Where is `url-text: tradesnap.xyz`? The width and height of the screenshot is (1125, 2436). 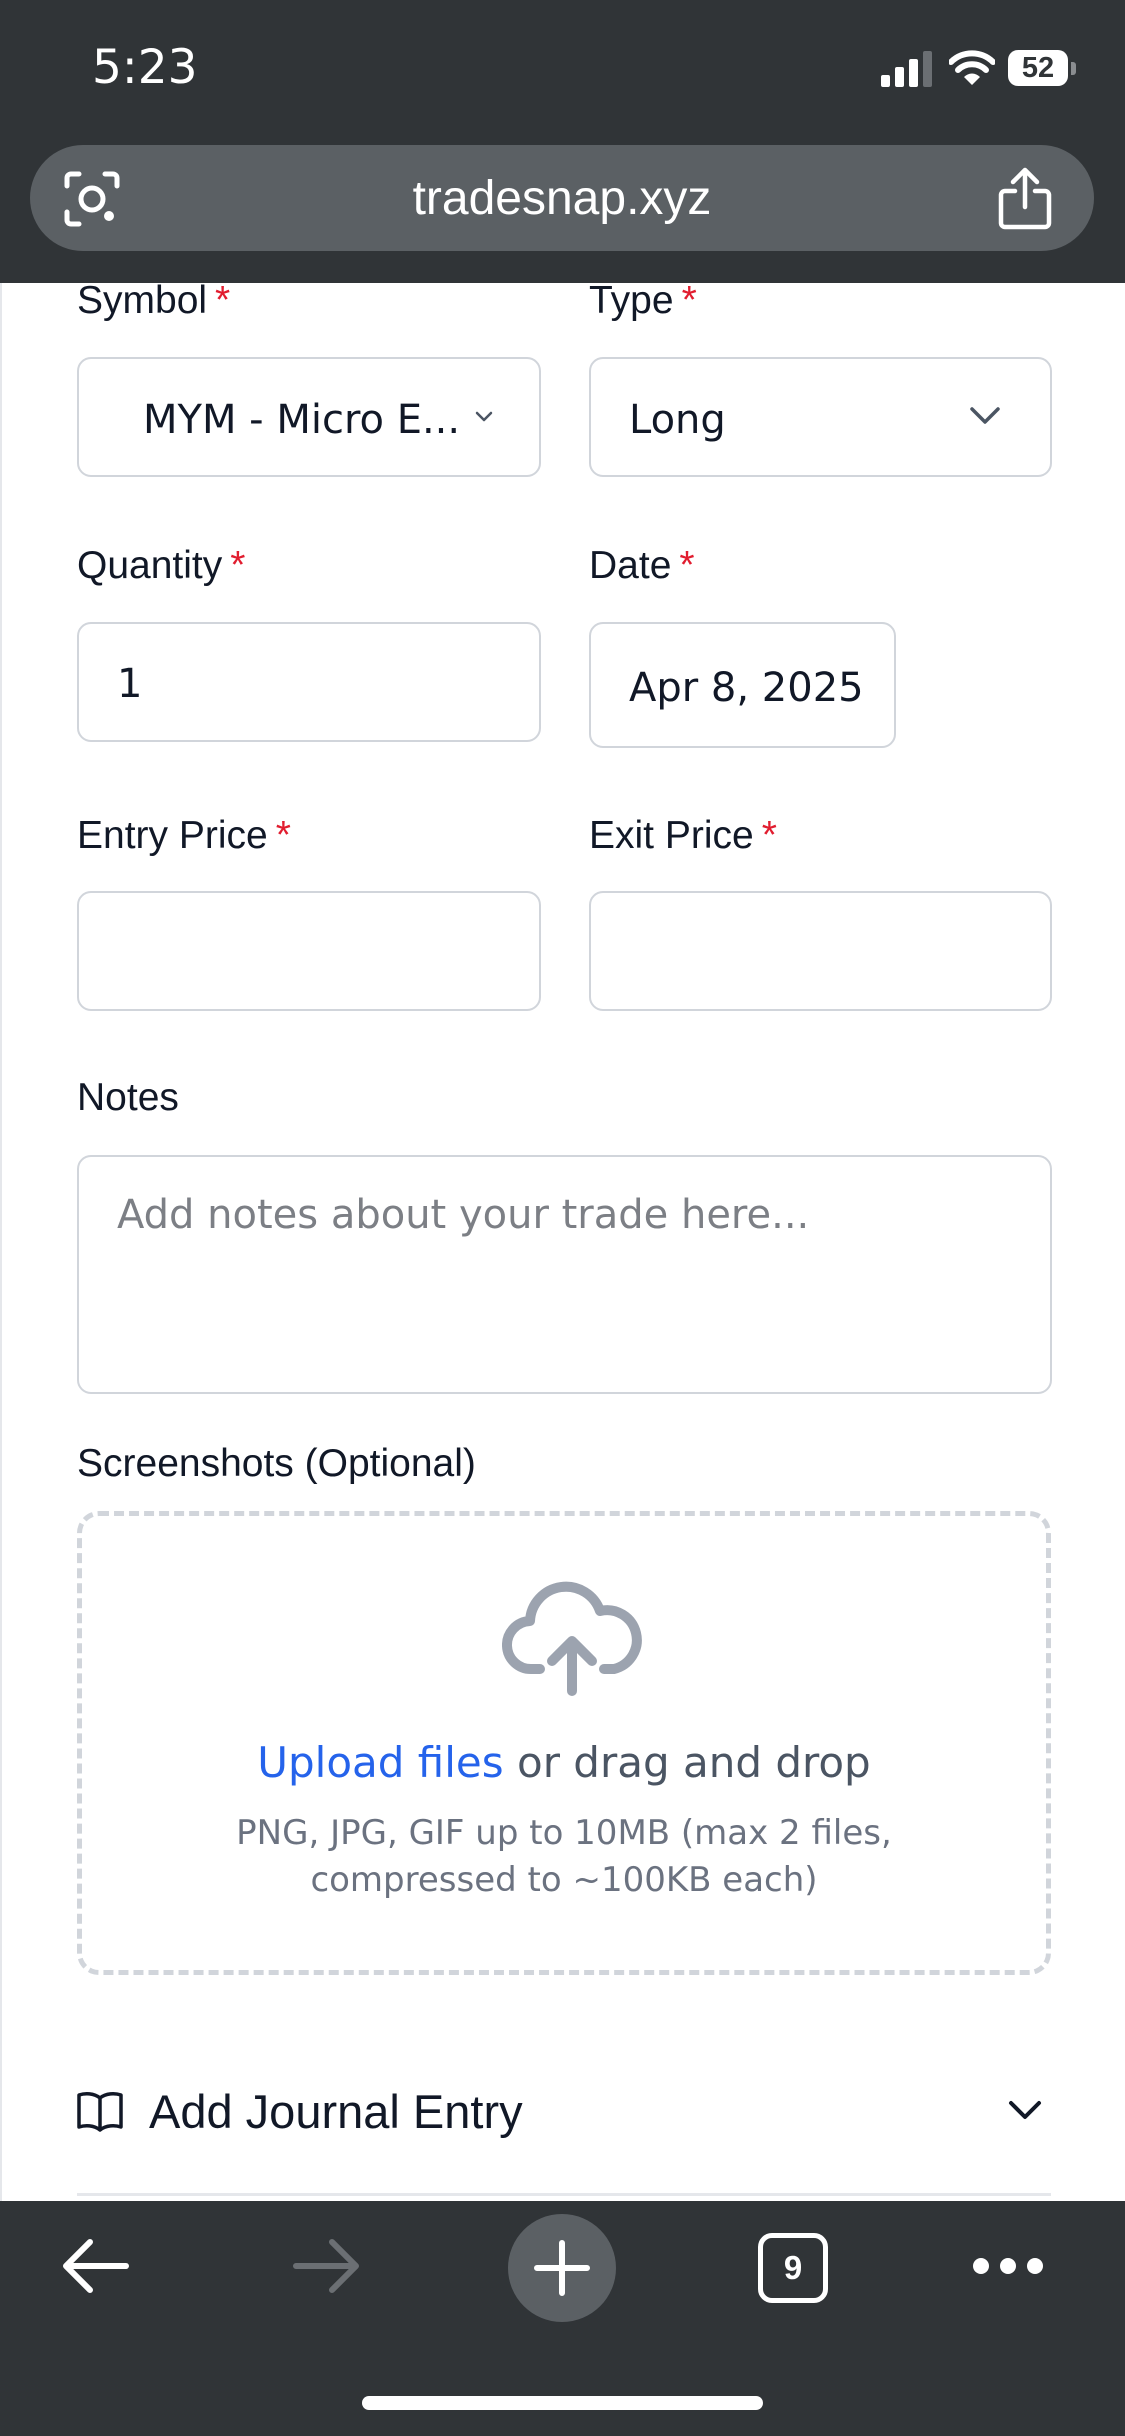 url-text: tradesnap.xyz is located at coordinates (562, 198).